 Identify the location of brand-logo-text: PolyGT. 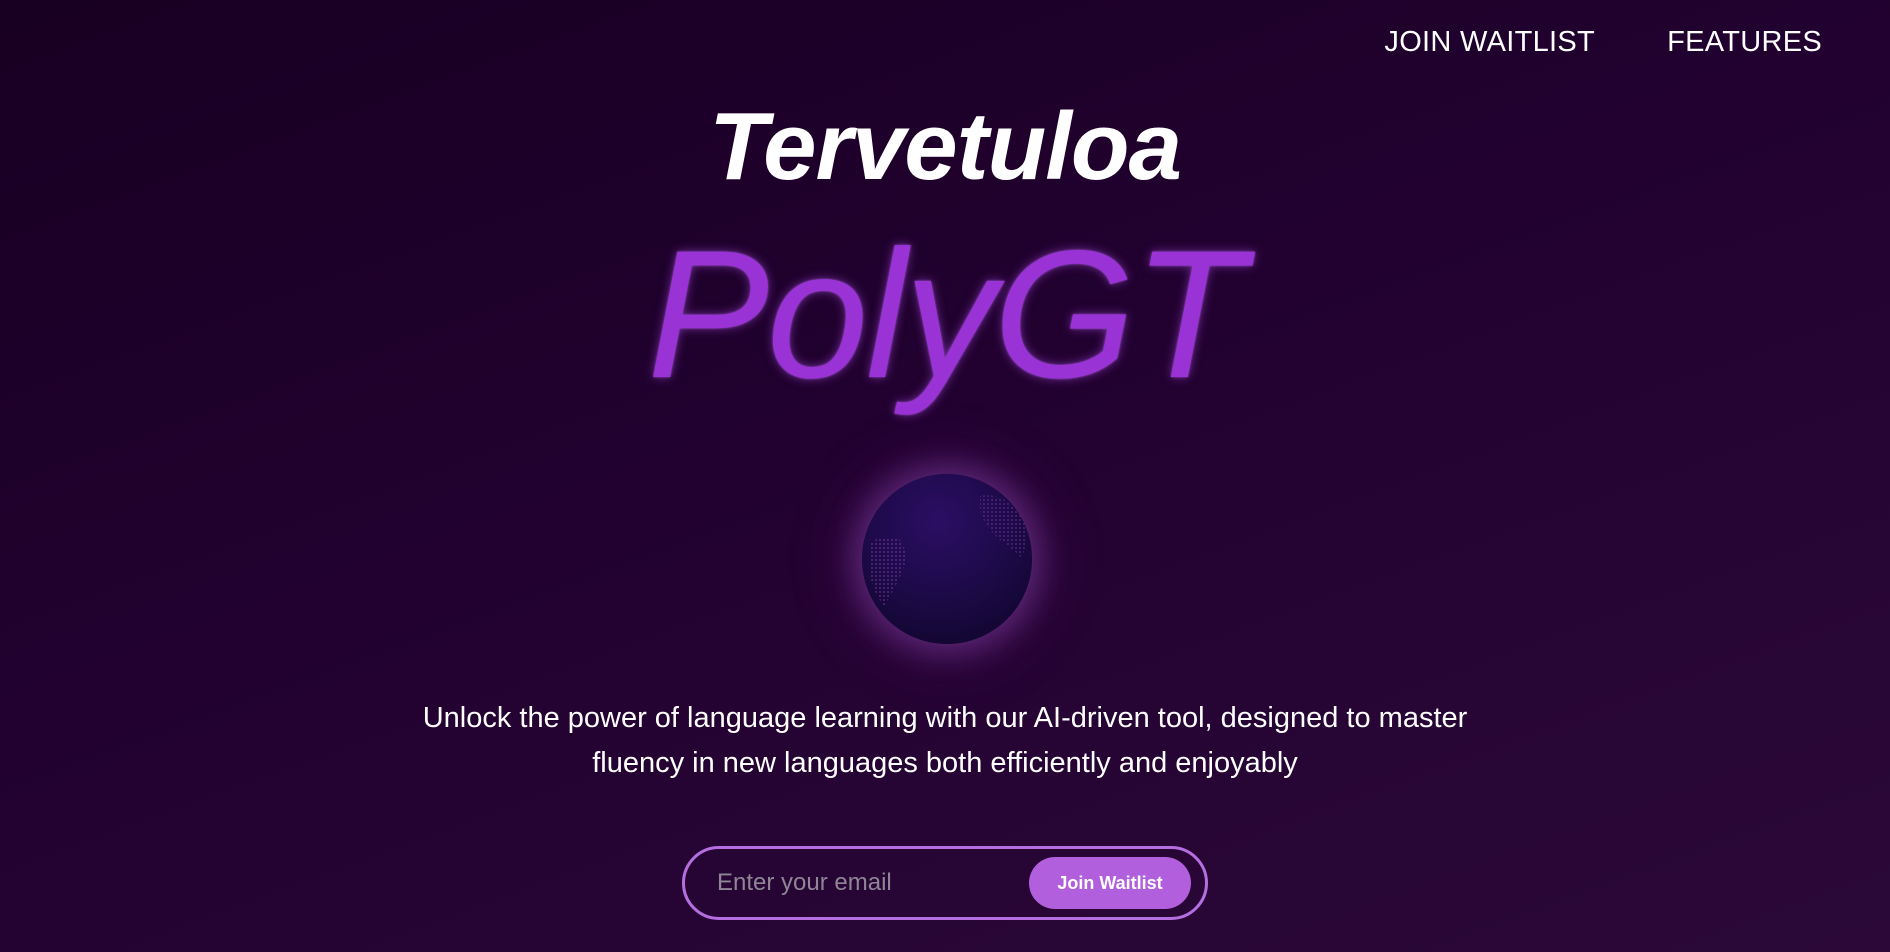
(946, 314).